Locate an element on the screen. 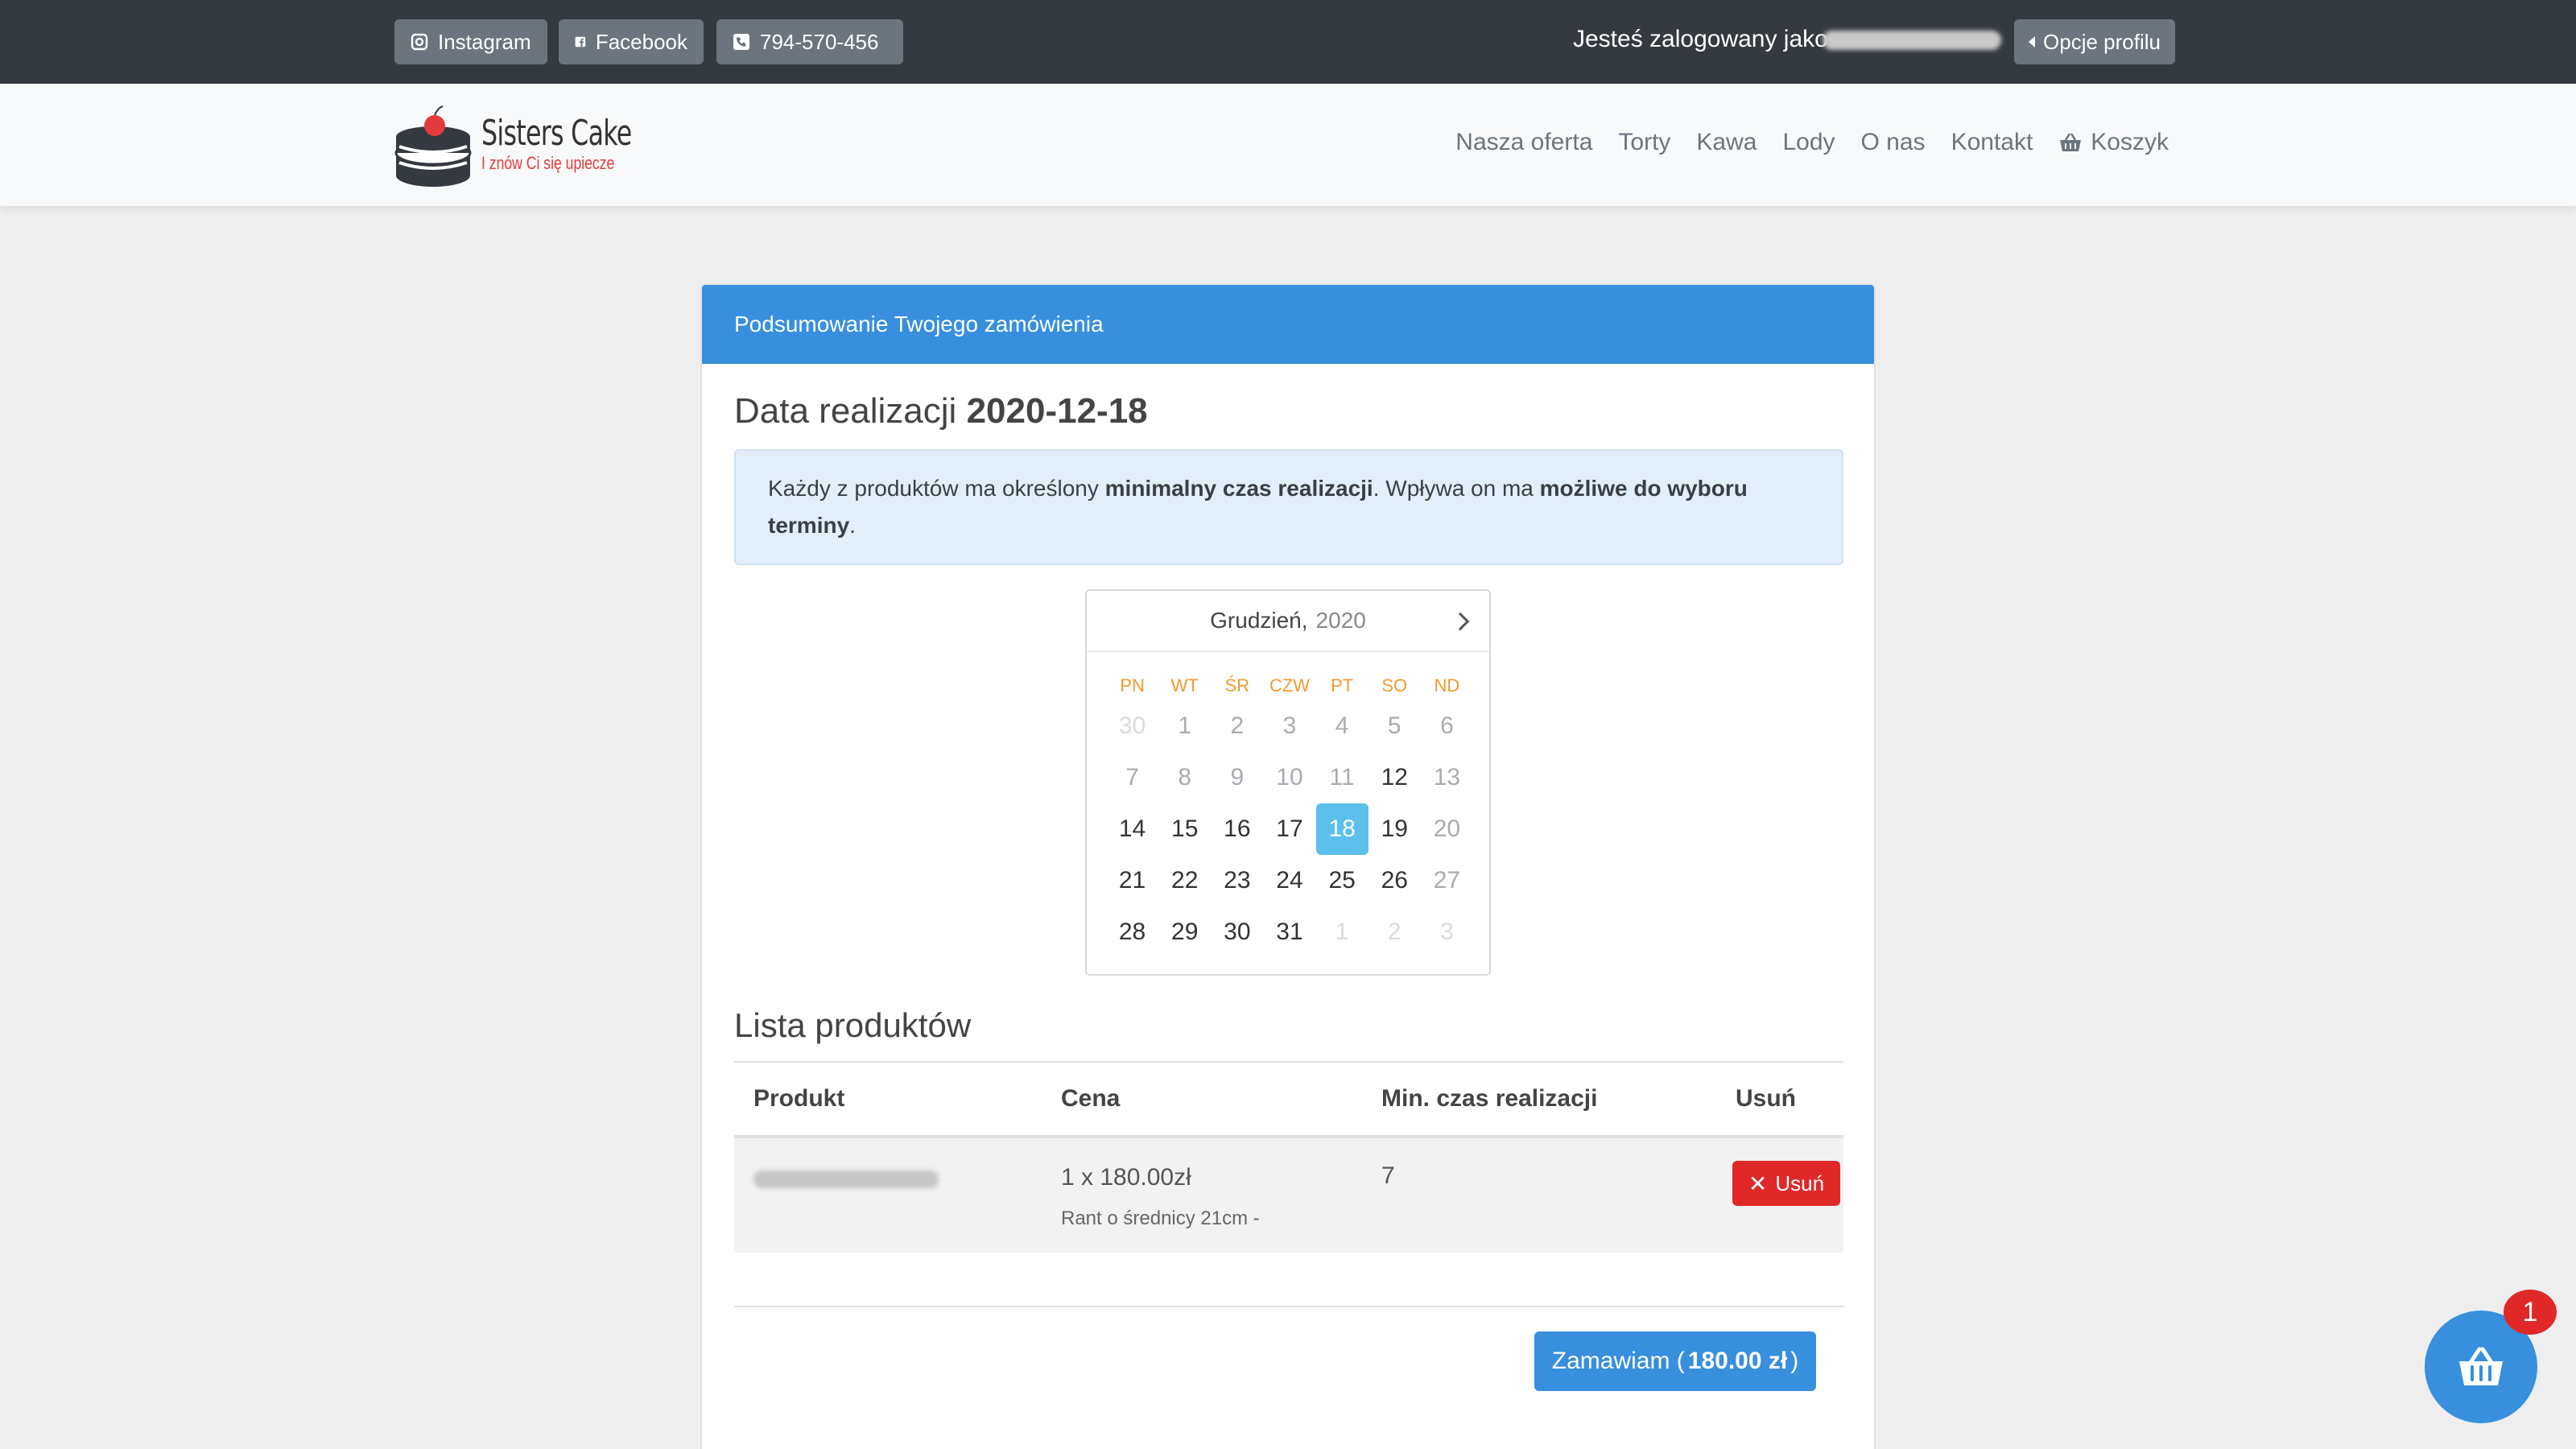 This screenshot has height=1449, width=2576. phone-icon is located at coordinates (741, 42).